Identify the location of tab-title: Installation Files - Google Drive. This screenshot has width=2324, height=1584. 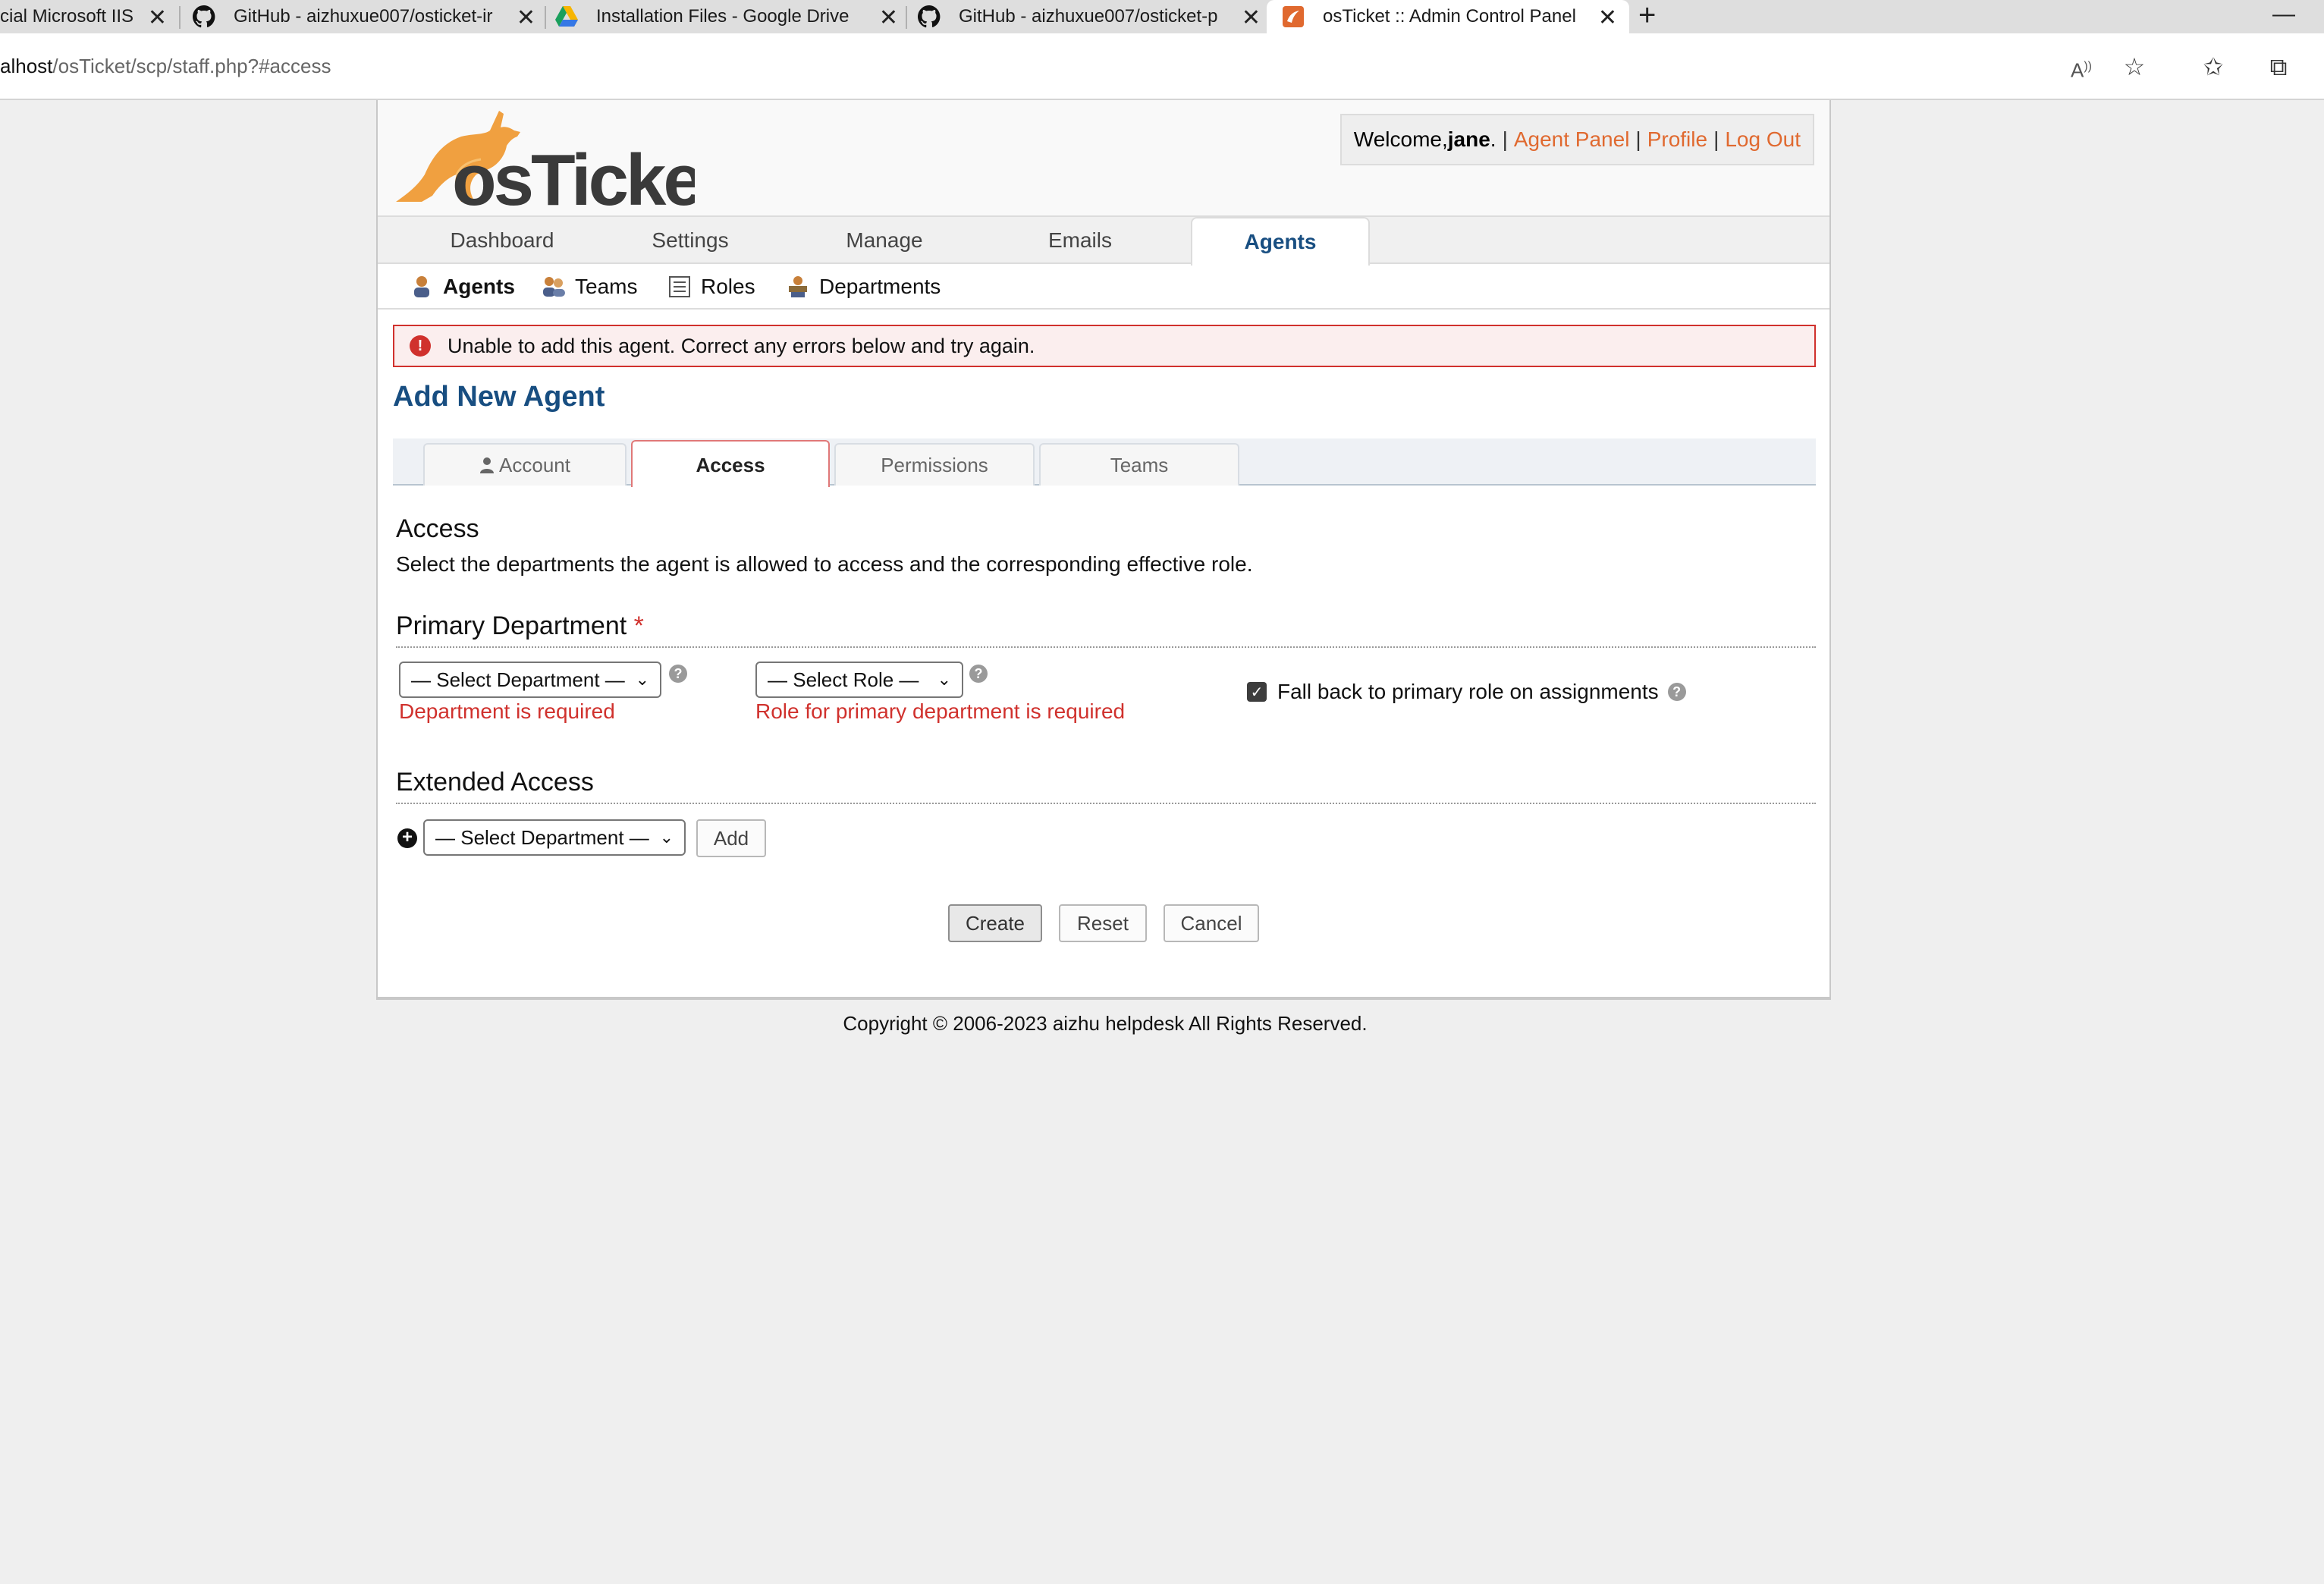
(723, 16).